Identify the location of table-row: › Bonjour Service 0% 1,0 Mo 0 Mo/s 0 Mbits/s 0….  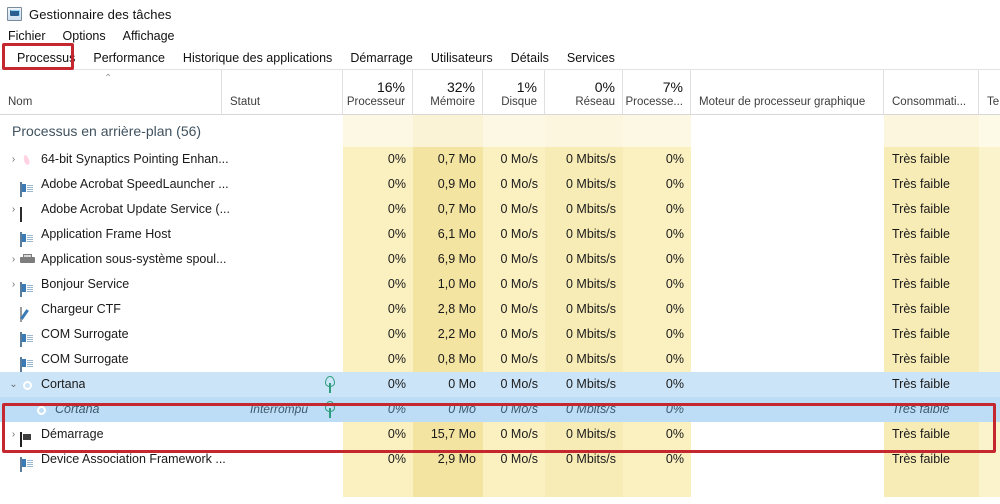
(500, 284).